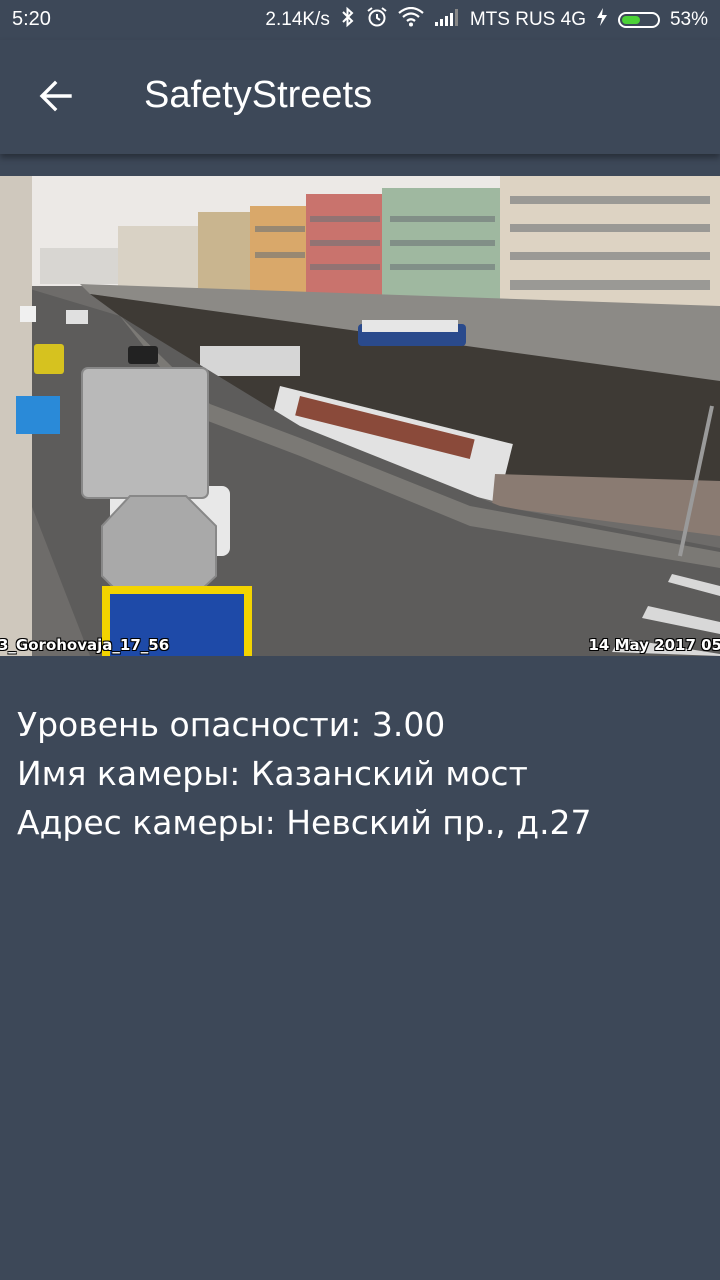 The width and height of the screenshot is (720, 1280). Describe the element at coordinates (258, 95) in the screenshot. I see `page-title: SafetyStreets` at that location.